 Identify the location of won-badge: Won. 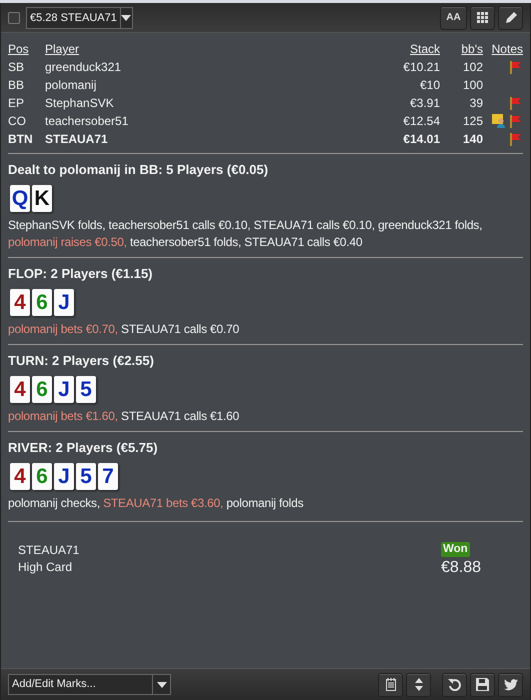
(455, 549).